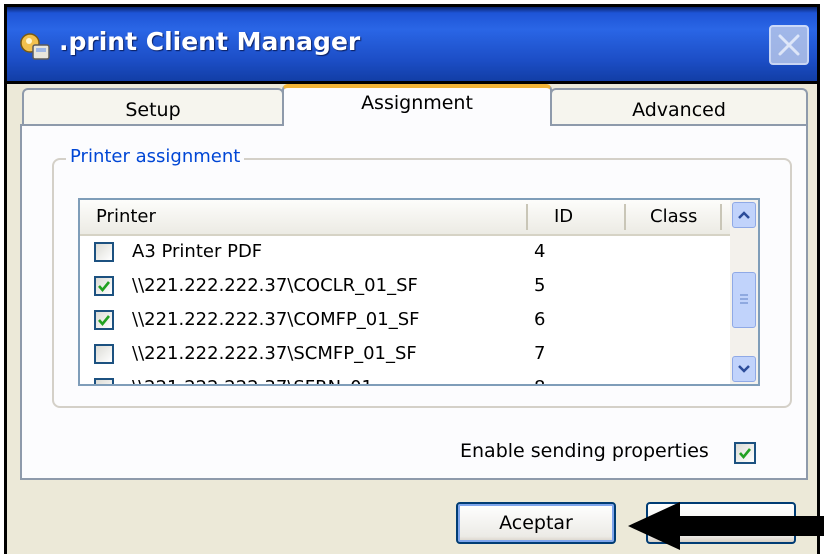 The height and width of the screenshot is (554, 824). I want to click on chevron-up-icon, so click(744, 215).